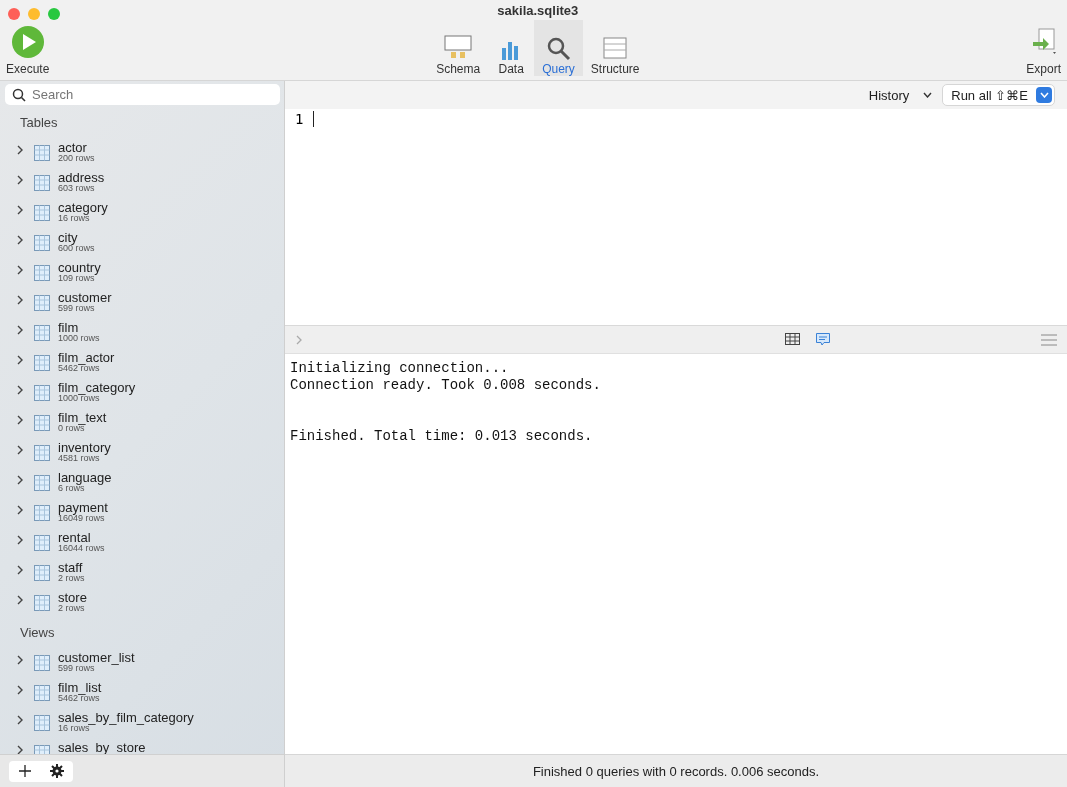  Describe the element at coordinates (81, 177) in the screenshot. I see `table-name: address` at that location.